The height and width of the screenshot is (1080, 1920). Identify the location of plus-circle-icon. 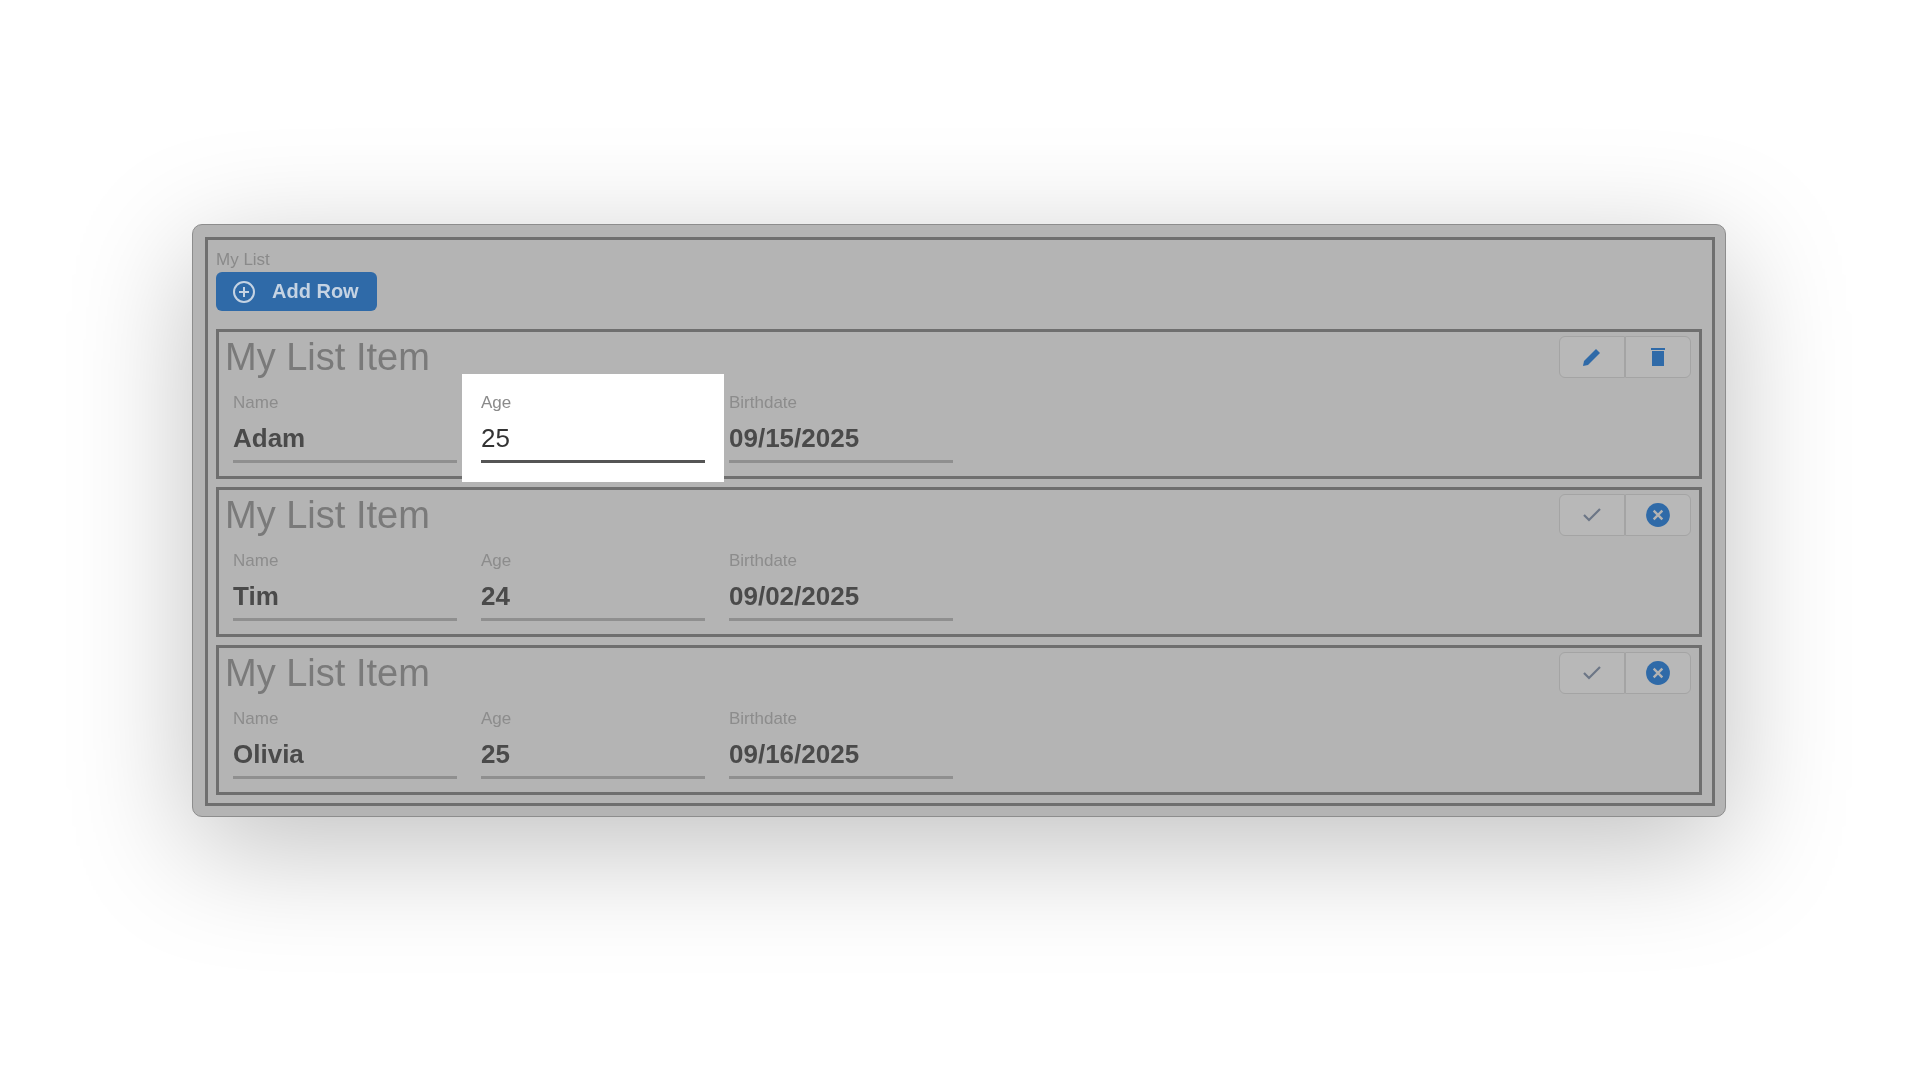
(244, 291).